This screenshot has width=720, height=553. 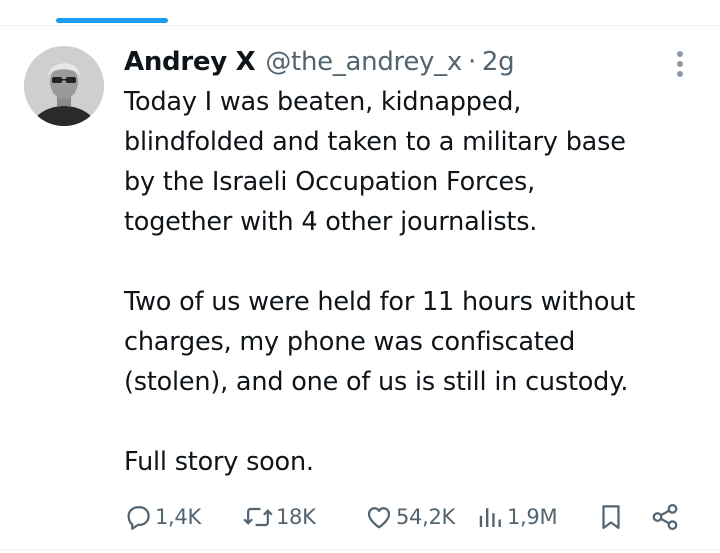 I want to click on more-options-button, so click(x=680, y=64).